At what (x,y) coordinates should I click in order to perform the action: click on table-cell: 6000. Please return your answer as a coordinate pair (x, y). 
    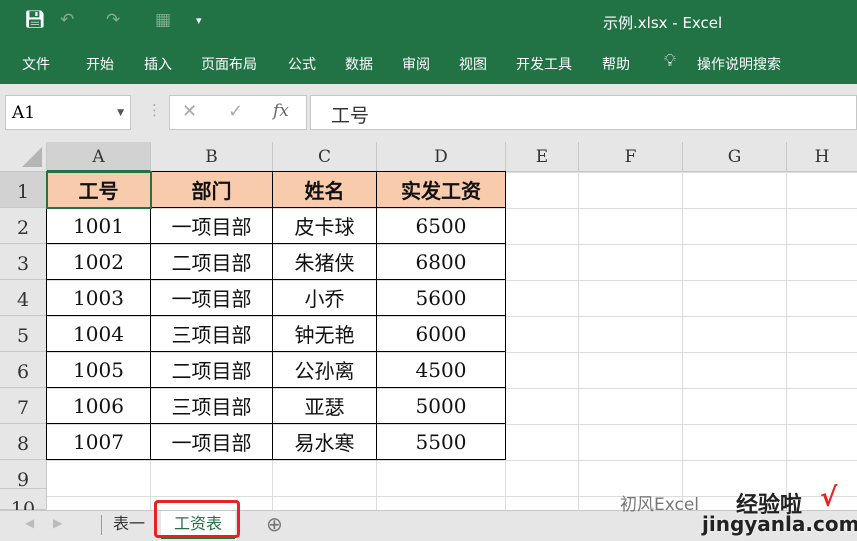
    Looking at the image, I should click on (441, 334).